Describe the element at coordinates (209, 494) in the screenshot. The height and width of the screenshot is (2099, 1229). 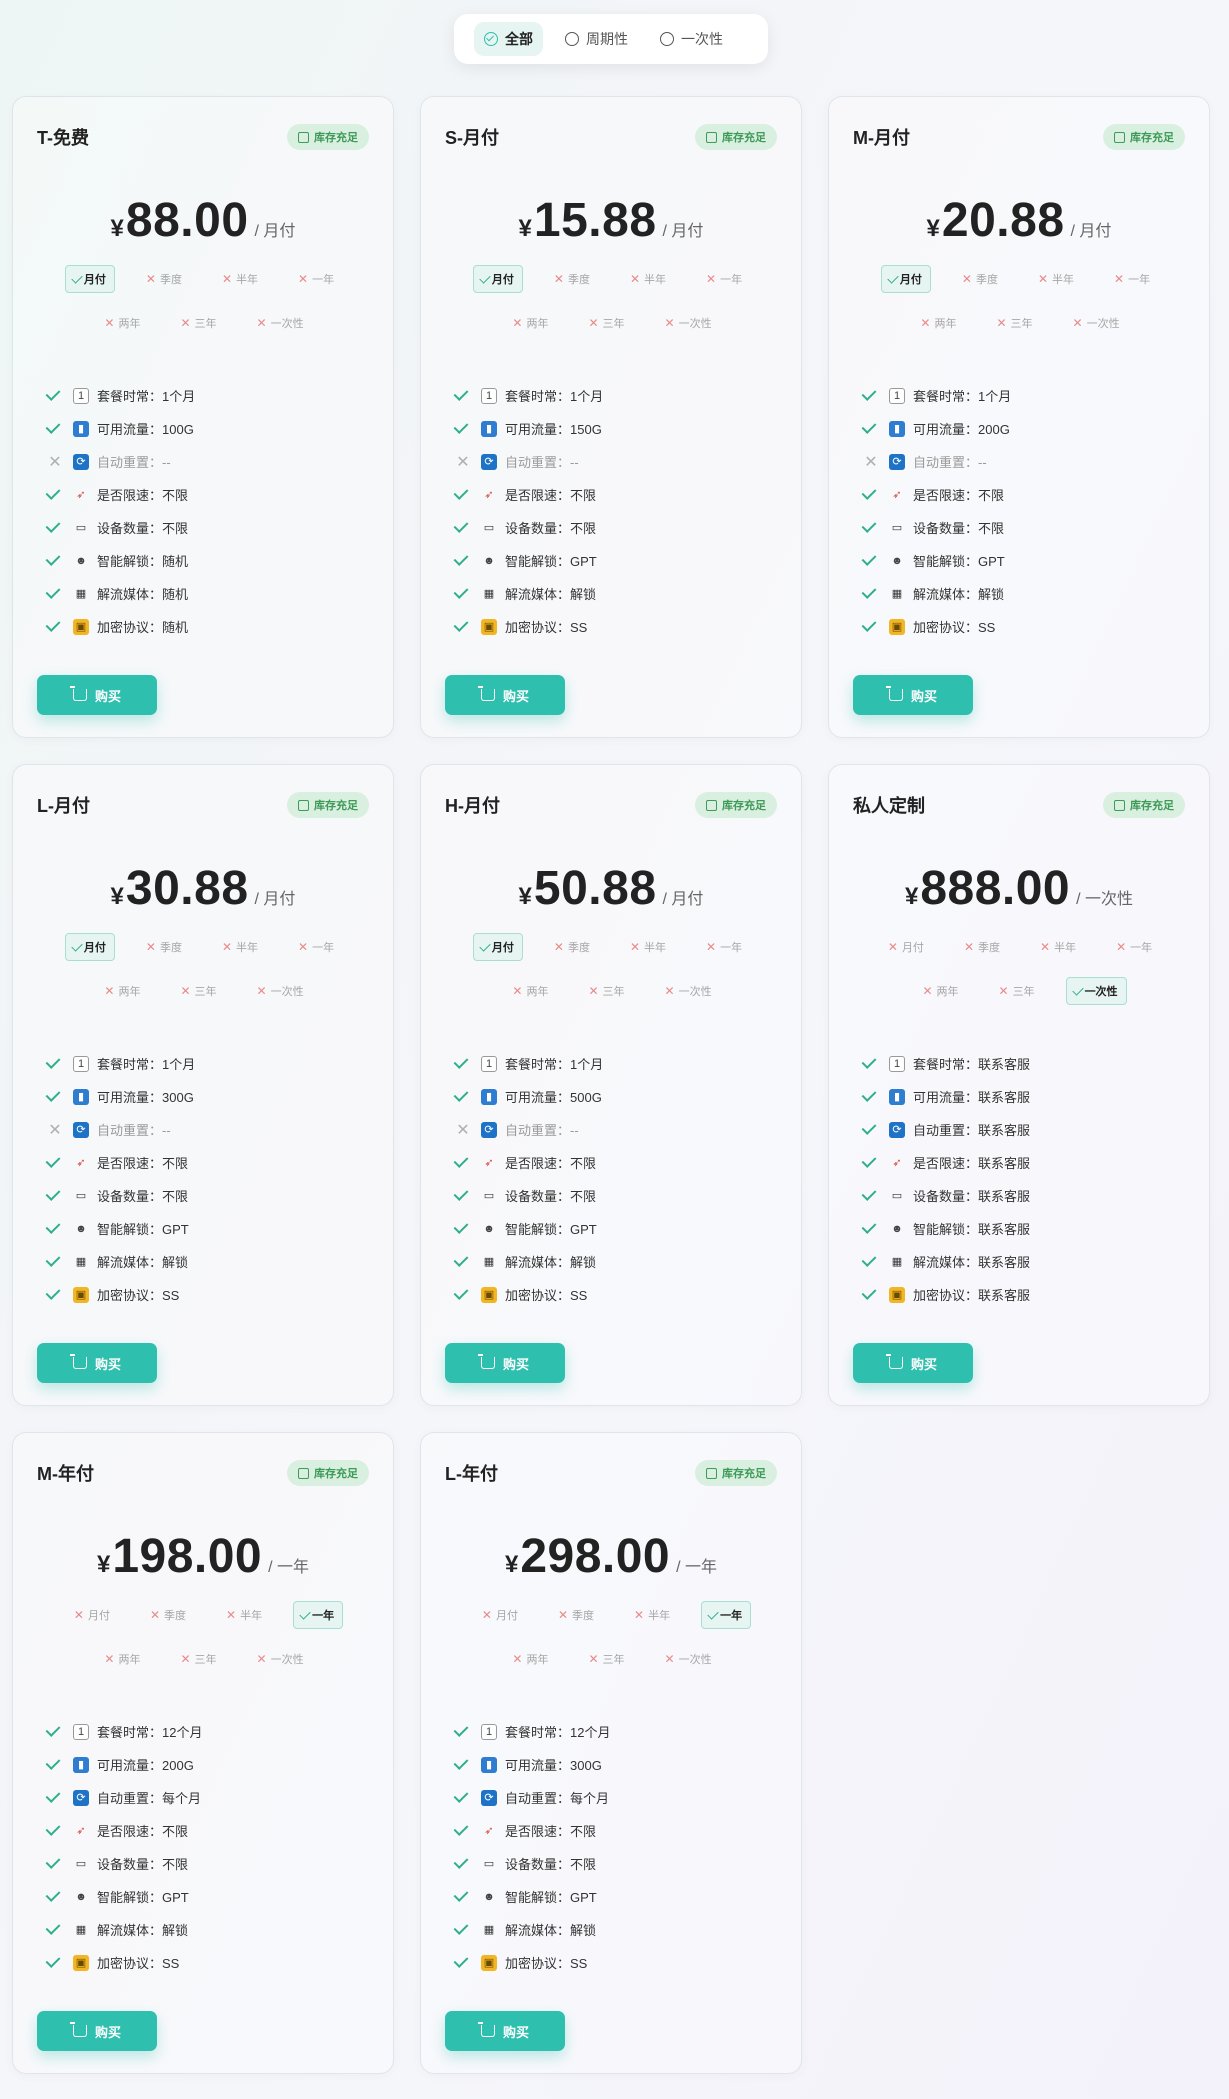
I see `feature-item: ➶ 是否限速：不限` at that location.